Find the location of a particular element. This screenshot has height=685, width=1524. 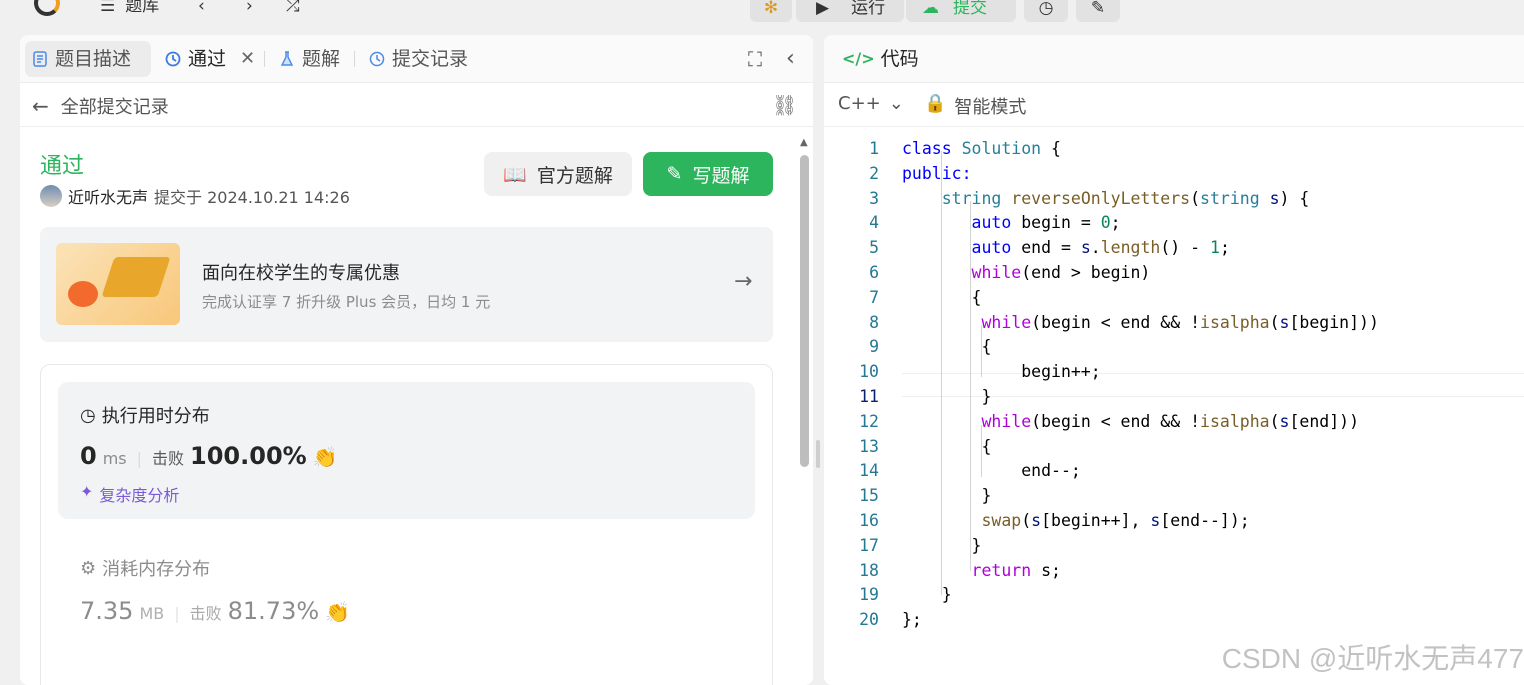

code-token: [begin])) is located at coordinates (1334, 322).